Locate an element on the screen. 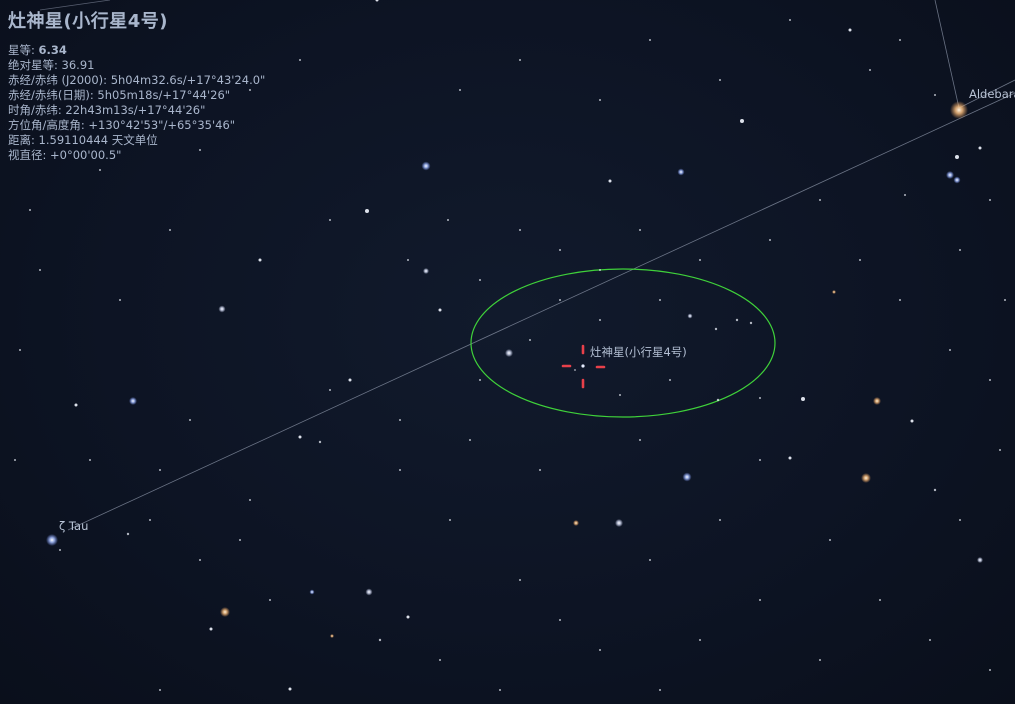 The image size is (1015, 704). star-label-zeta-tau: ζ Tau is located at coordinates (73, 526).